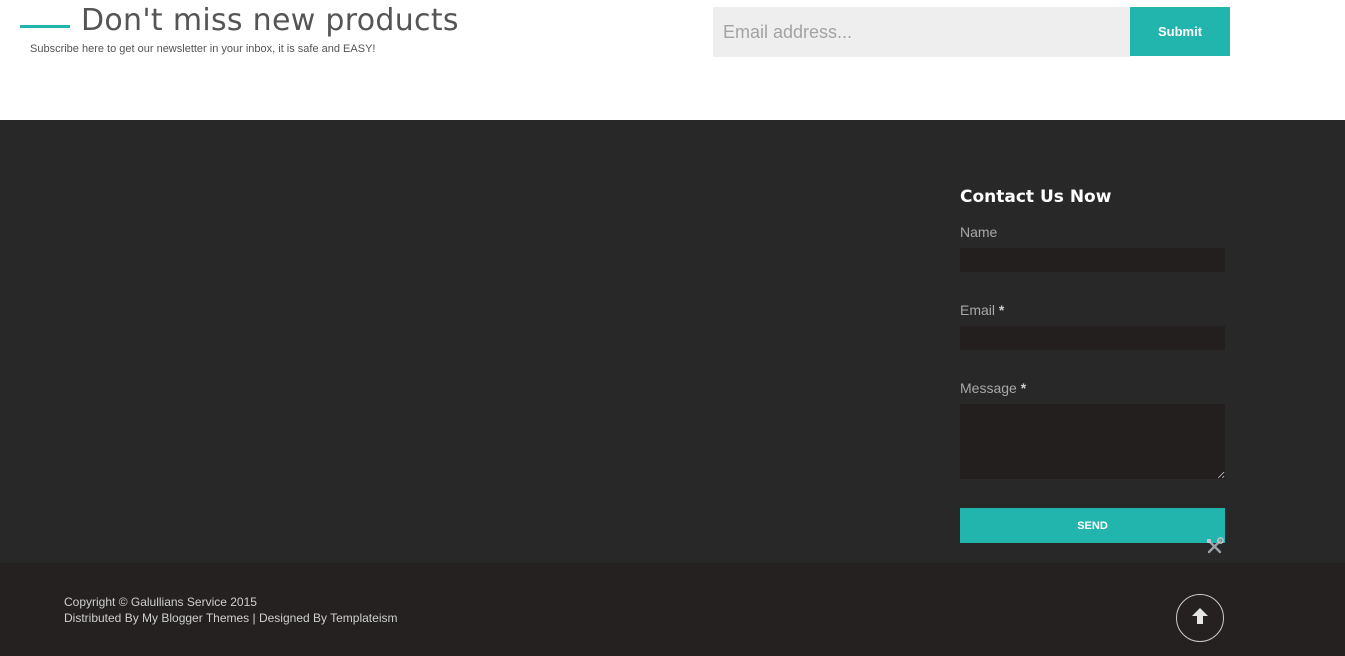 The width and height of the screenshot is (1345, 656). What do you see at coordinates (921, 32) in the screenshot?
I see `newsletter-email-input` at bounding box center [921, 32].